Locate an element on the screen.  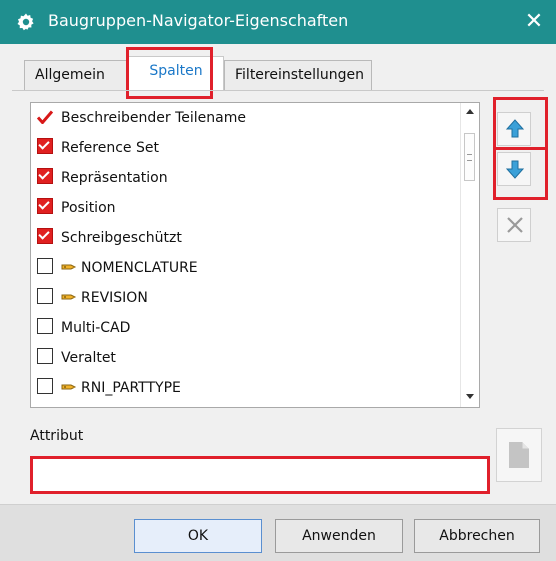
list-item: Position is located at coordinates (246, 208).